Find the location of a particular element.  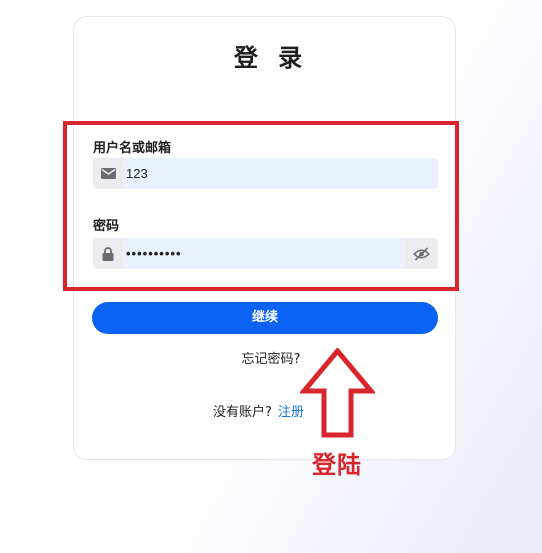

no-account-text: 没有账户? is located at coordinates (242, 412).